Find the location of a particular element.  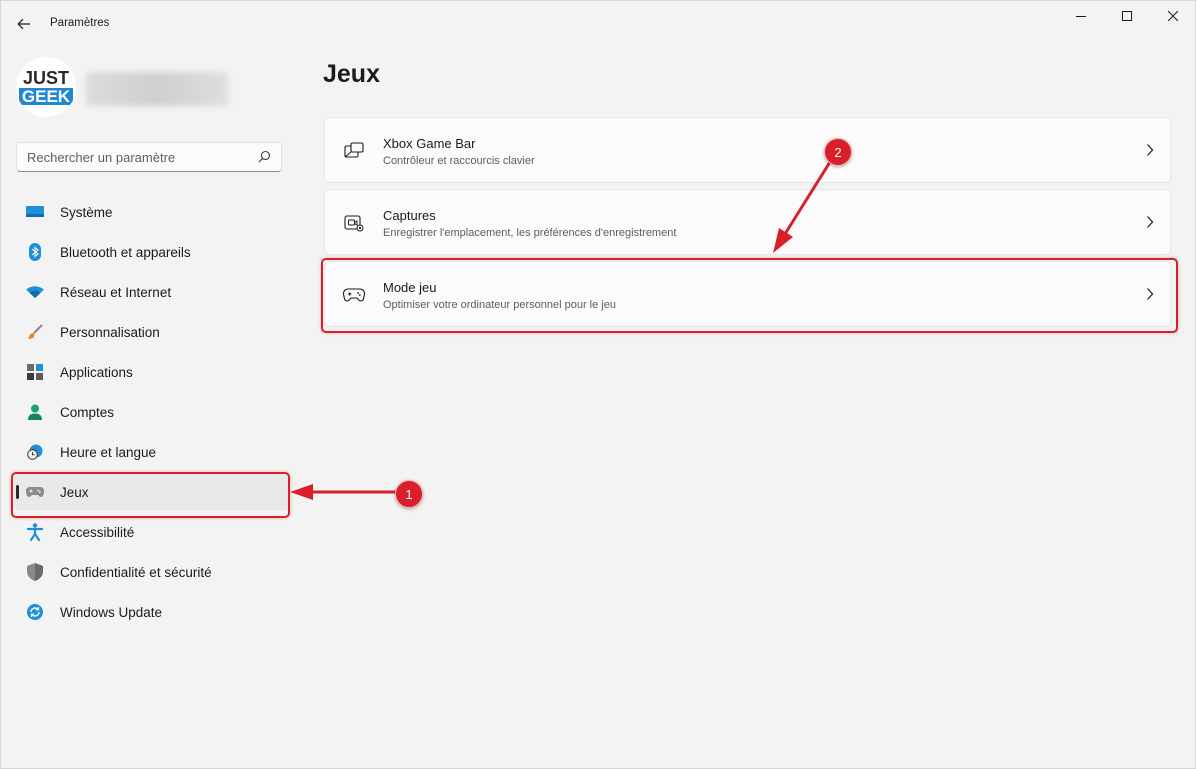

clock-globe-icon is located at coordinates (35, 452).